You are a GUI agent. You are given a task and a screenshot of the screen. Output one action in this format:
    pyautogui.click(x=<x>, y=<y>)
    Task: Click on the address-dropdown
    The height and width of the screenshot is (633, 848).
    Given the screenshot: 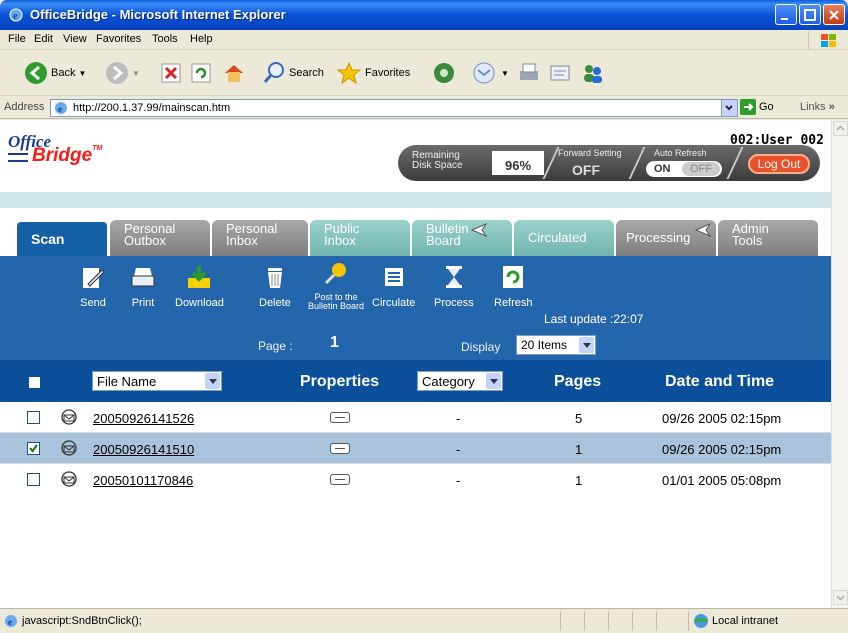 What is the action you would take?
    pyautogui.click(x=729, y=108)
    